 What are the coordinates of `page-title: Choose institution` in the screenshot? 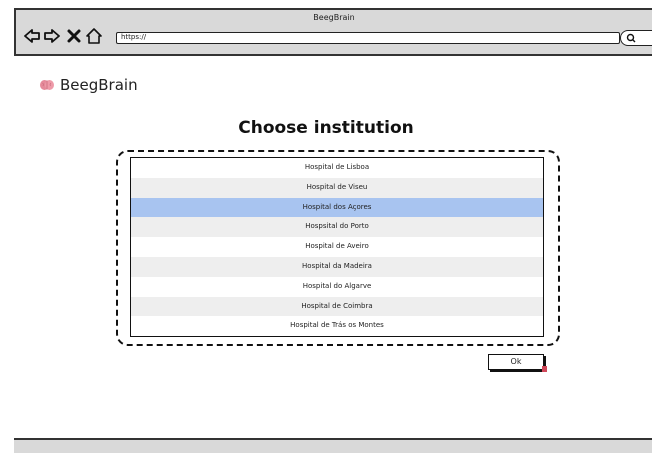 It's located at (326, 128).